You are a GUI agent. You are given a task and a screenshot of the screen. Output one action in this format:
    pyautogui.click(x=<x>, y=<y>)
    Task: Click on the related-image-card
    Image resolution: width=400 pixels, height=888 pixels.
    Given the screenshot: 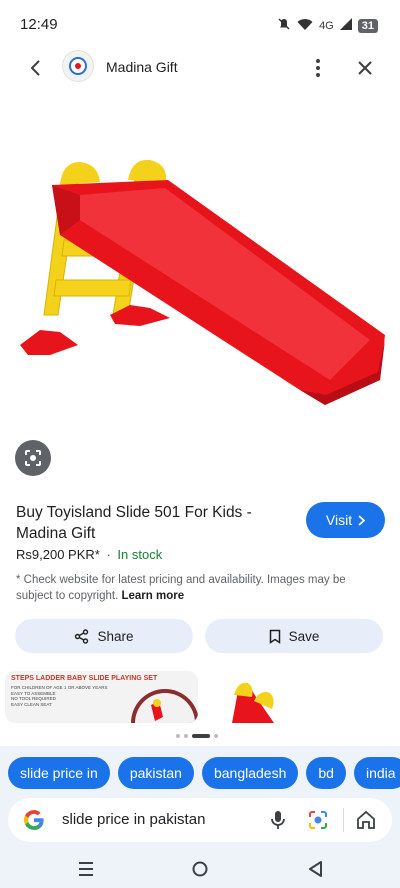 What is the action you would take?
    pyautogui.click(x=300, y=697)
    